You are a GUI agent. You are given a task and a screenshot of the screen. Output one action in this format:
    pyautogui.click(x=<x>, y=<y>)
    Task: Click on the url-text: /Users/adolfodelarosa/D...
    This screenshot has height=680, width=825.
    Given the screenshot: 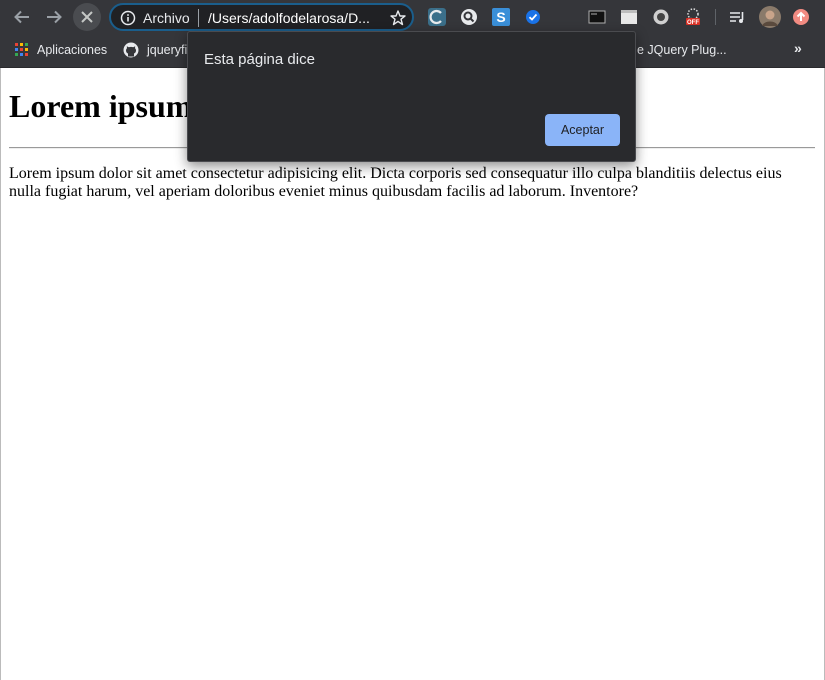 What is the action you would take?
    pyautogui.click(x=293, y=18)
    